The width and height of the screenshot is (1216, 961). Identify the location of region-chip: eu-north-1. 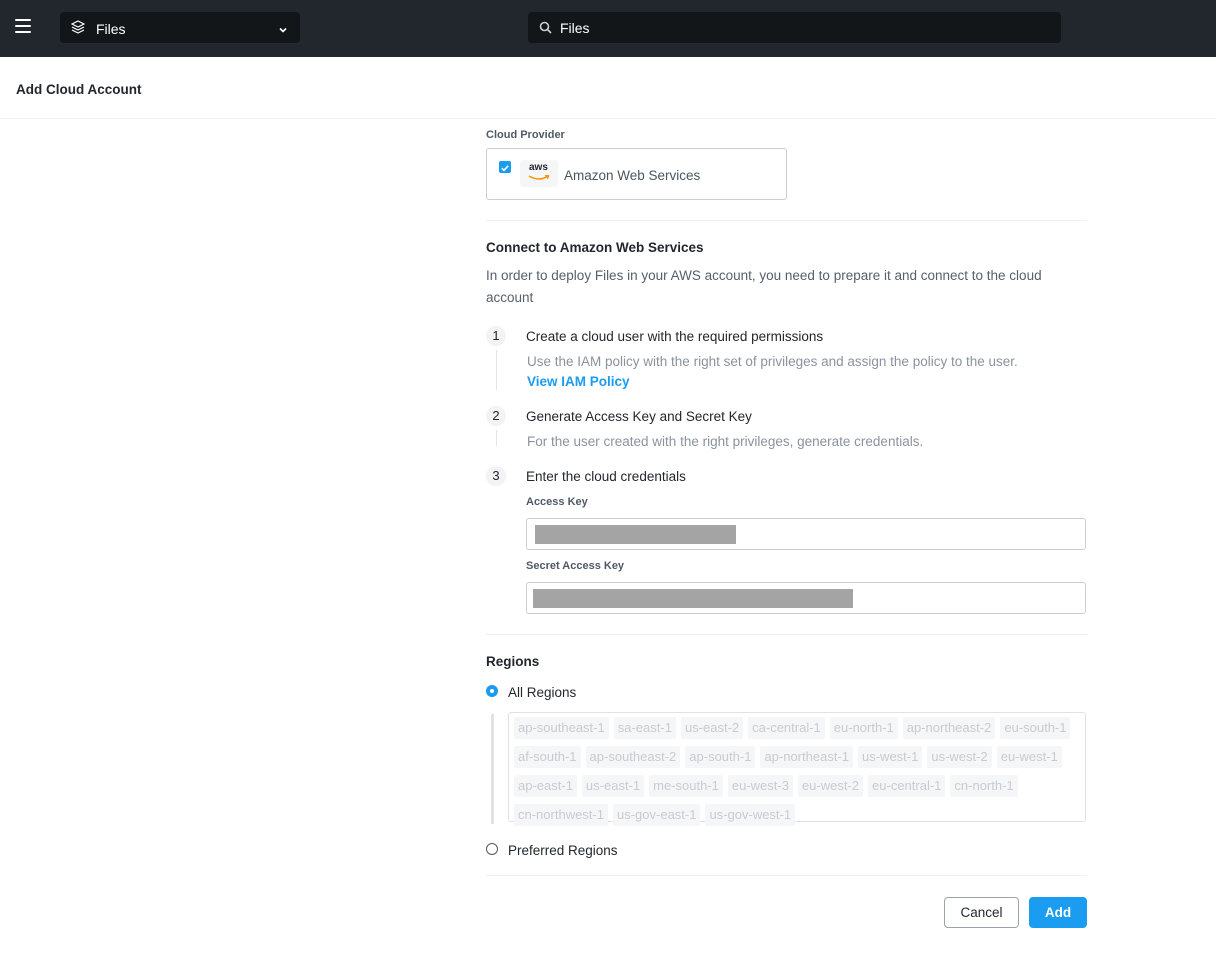
(863, 728).